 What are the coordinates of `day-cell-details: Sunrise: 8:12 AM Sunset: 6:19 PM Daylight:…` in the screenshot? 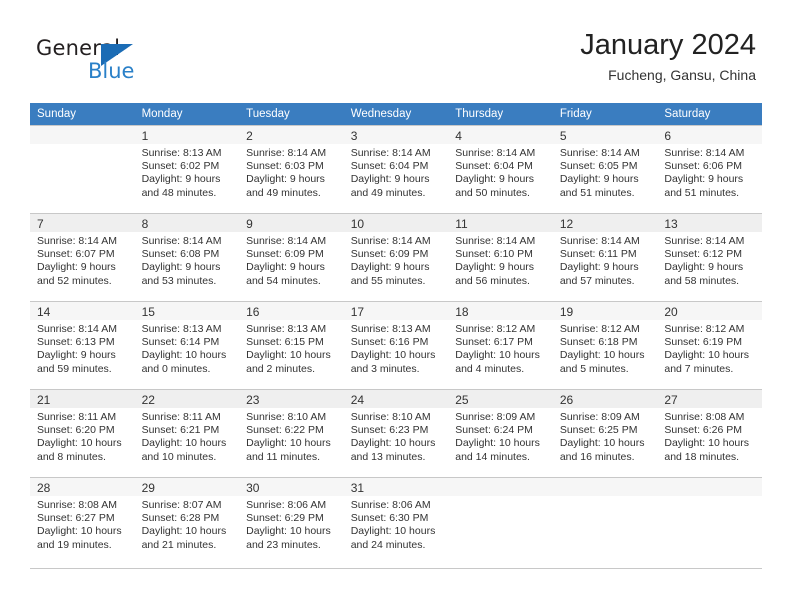 It's located at (709, 348).